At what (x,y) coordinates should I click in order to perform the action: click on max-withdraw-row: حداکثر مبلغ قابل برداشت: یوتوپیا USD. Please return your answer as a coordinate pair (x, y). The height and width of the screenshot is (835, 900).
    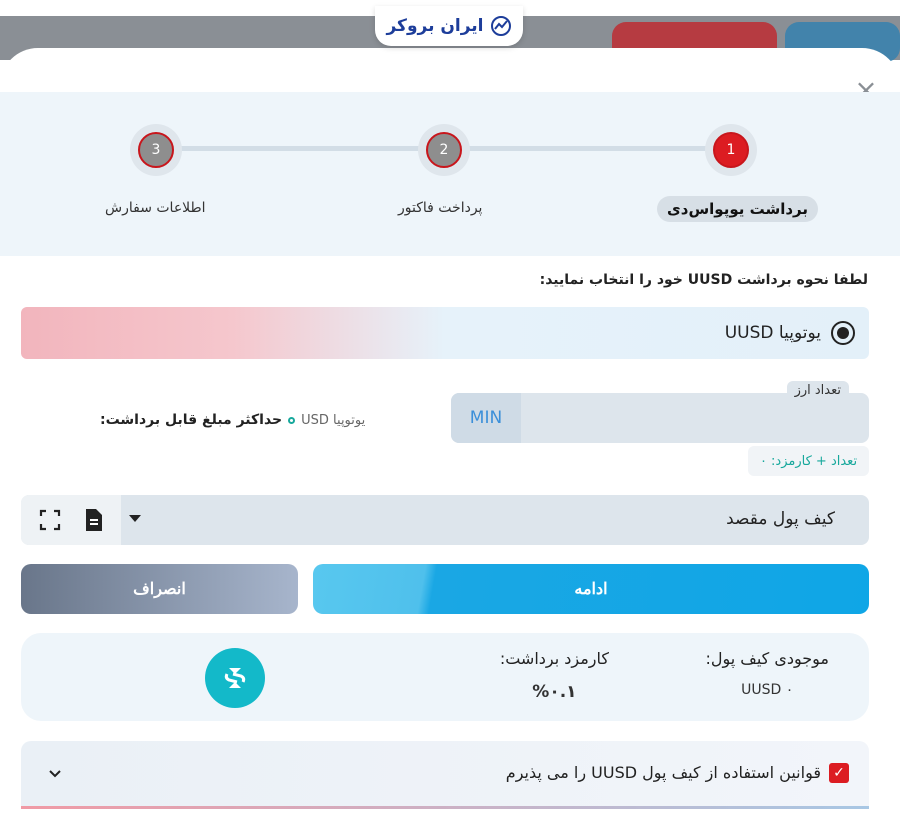
    Looking at the image, I should click on (232, 420).